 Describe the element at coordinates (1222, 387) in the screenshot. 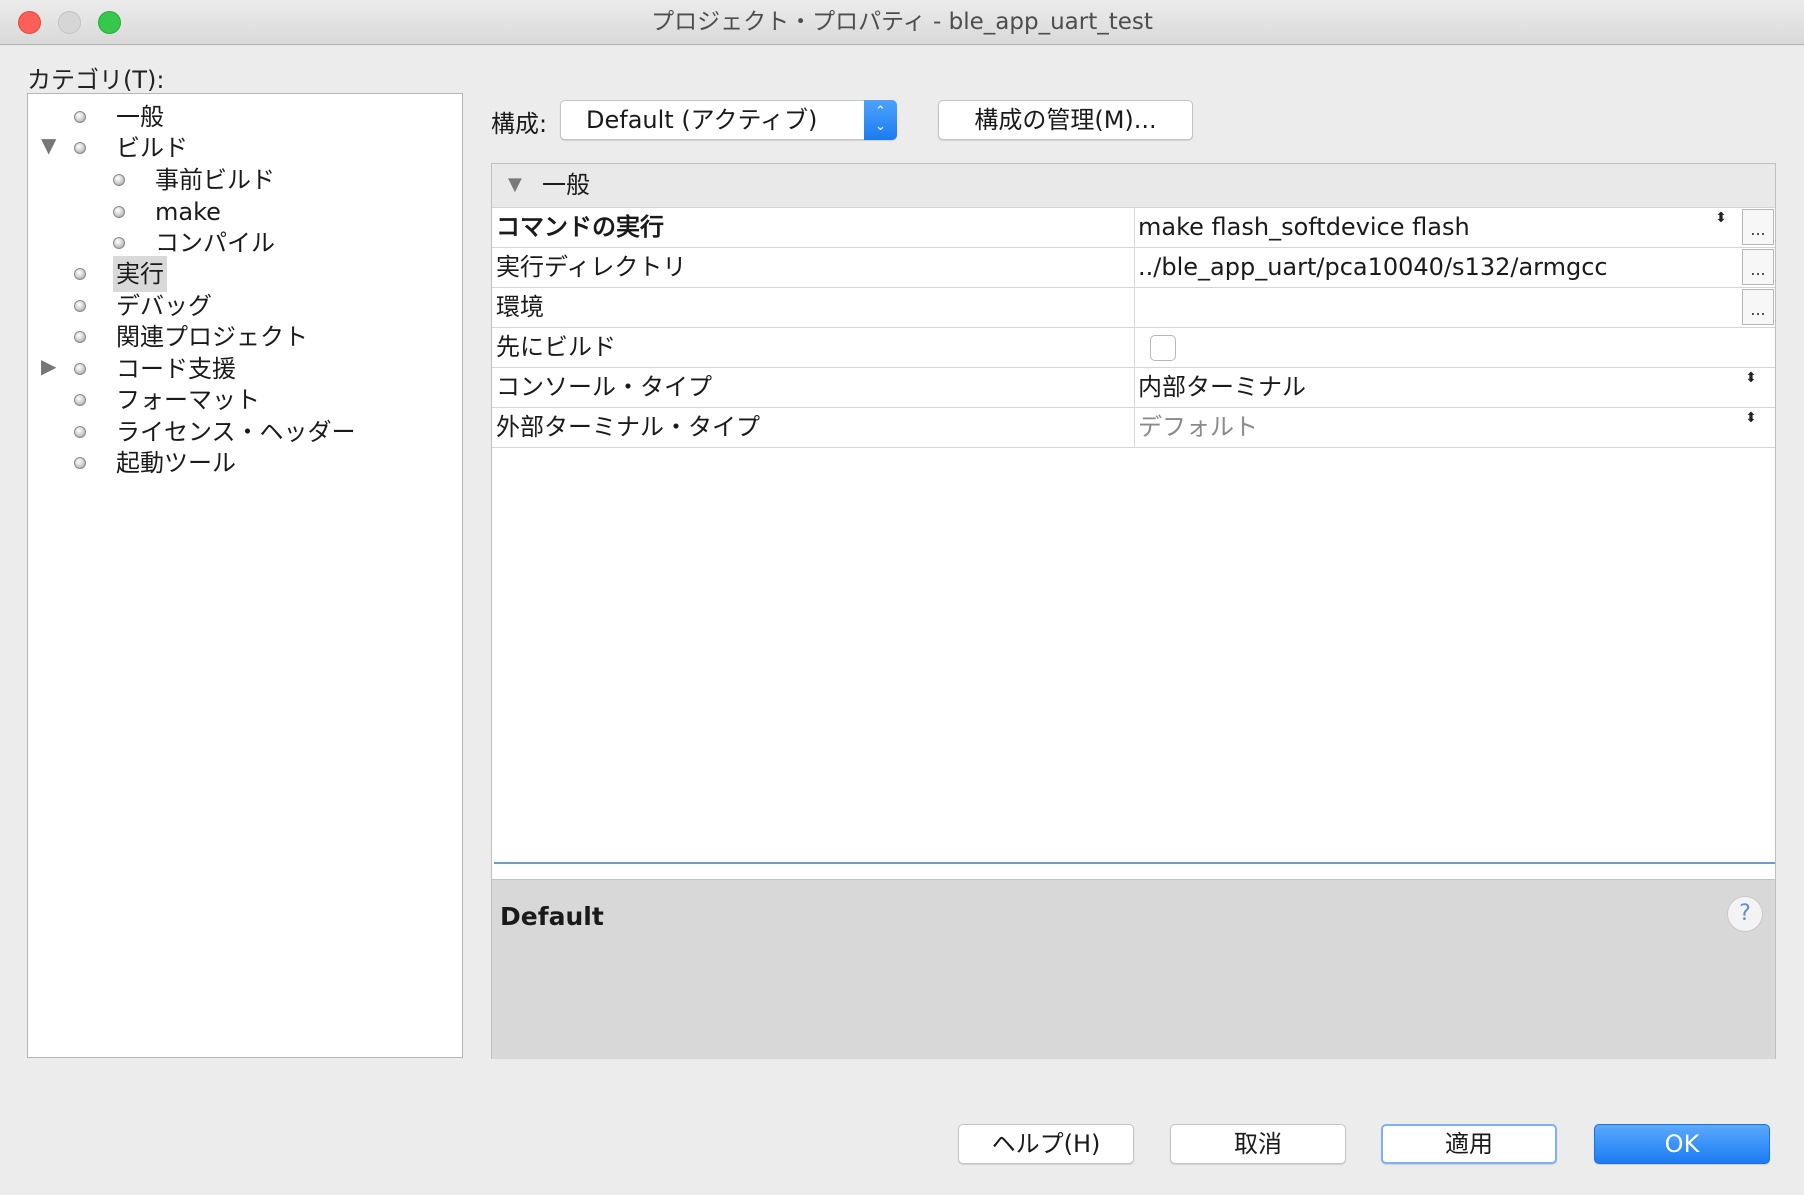

I see `console-type-value: 内部ターミナル` at that location.